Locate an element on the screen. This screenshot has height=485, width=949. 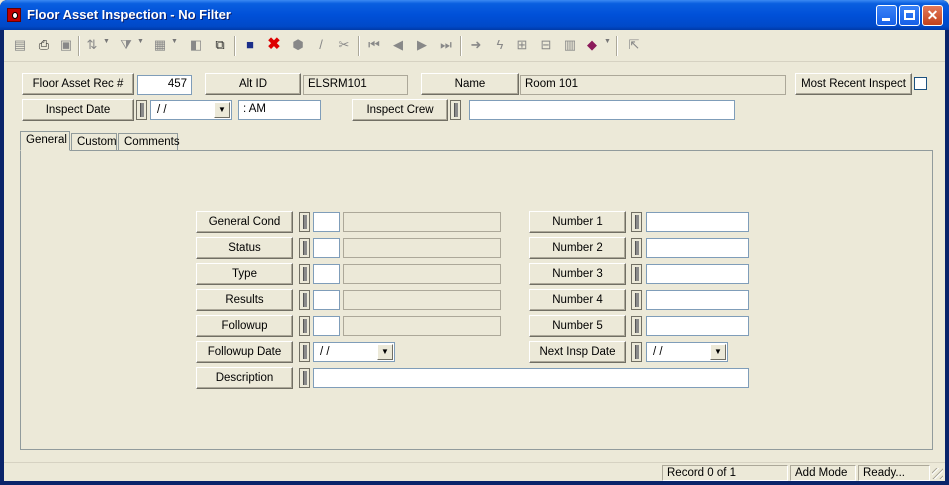
inspect-time-field: : AM is located at coordinates (279, 110).